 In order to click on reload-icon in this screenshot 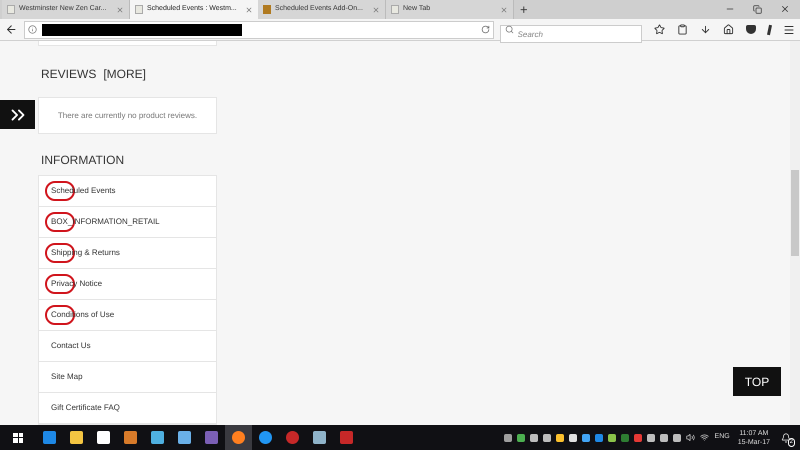, I will do `click(485, 29)`.